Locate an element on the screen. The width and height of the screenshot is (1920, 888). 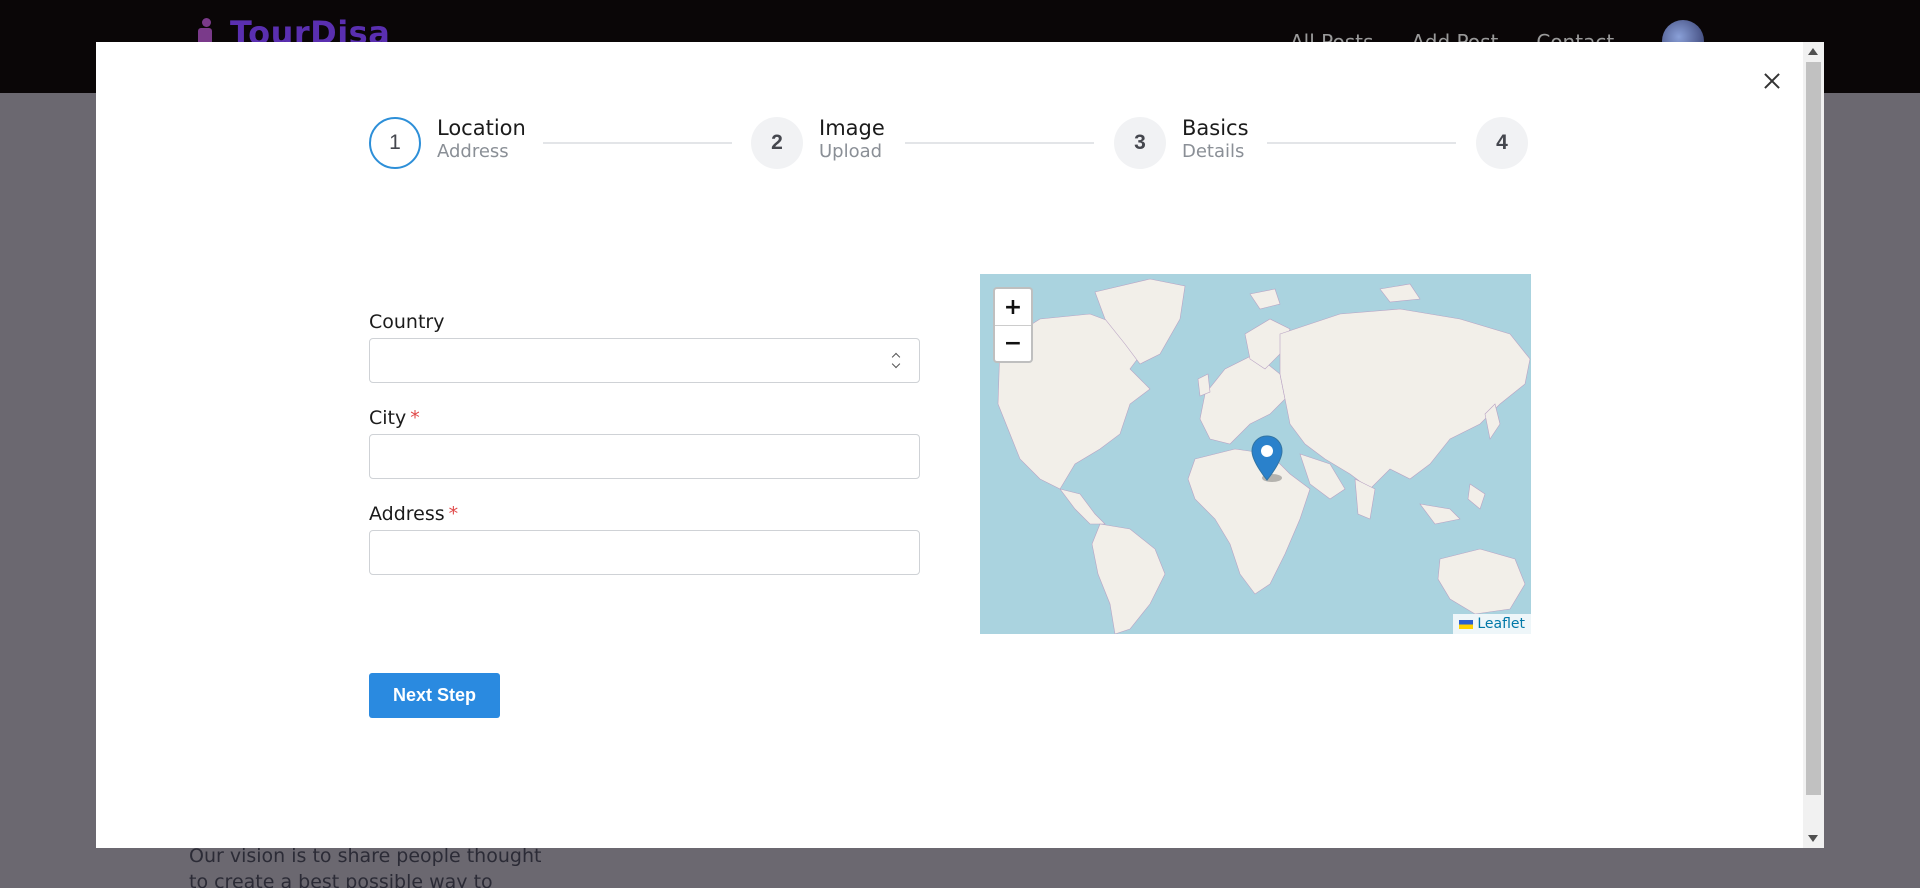
city-field is located at coordinates (644, 456).